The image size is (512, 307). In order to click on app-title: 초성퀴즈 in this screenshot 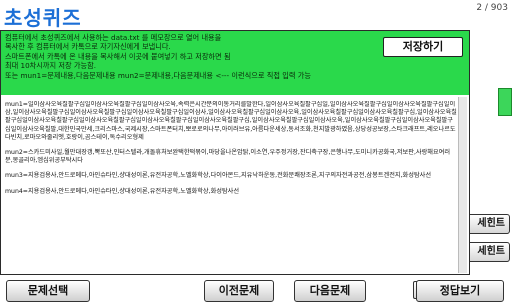, I will do `click(43, 18)`.